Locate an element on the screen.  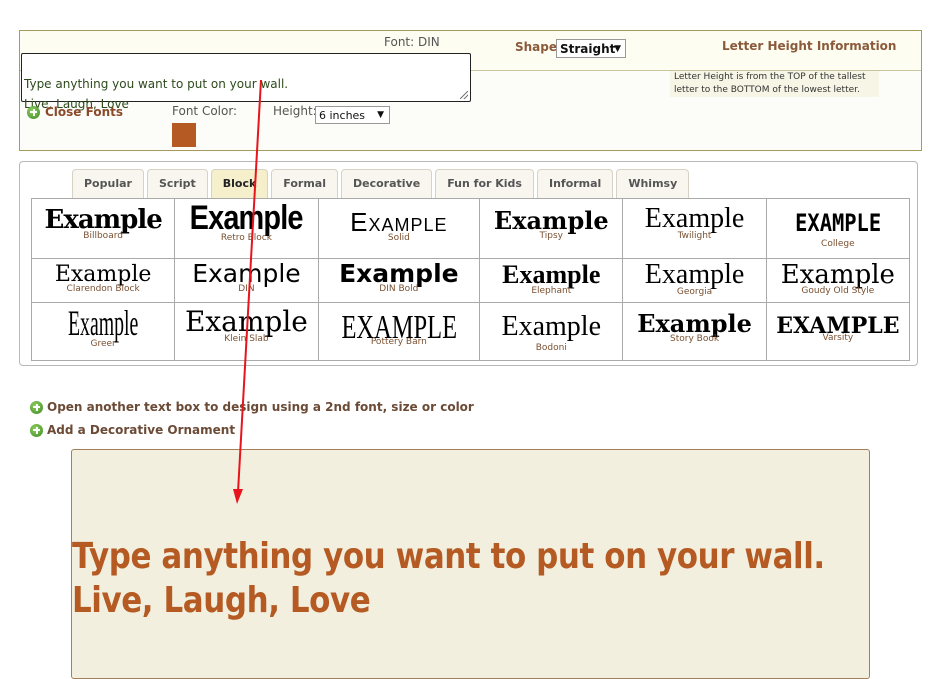
tab-whimsy: Whimsy is located at coordinates (653, 183).